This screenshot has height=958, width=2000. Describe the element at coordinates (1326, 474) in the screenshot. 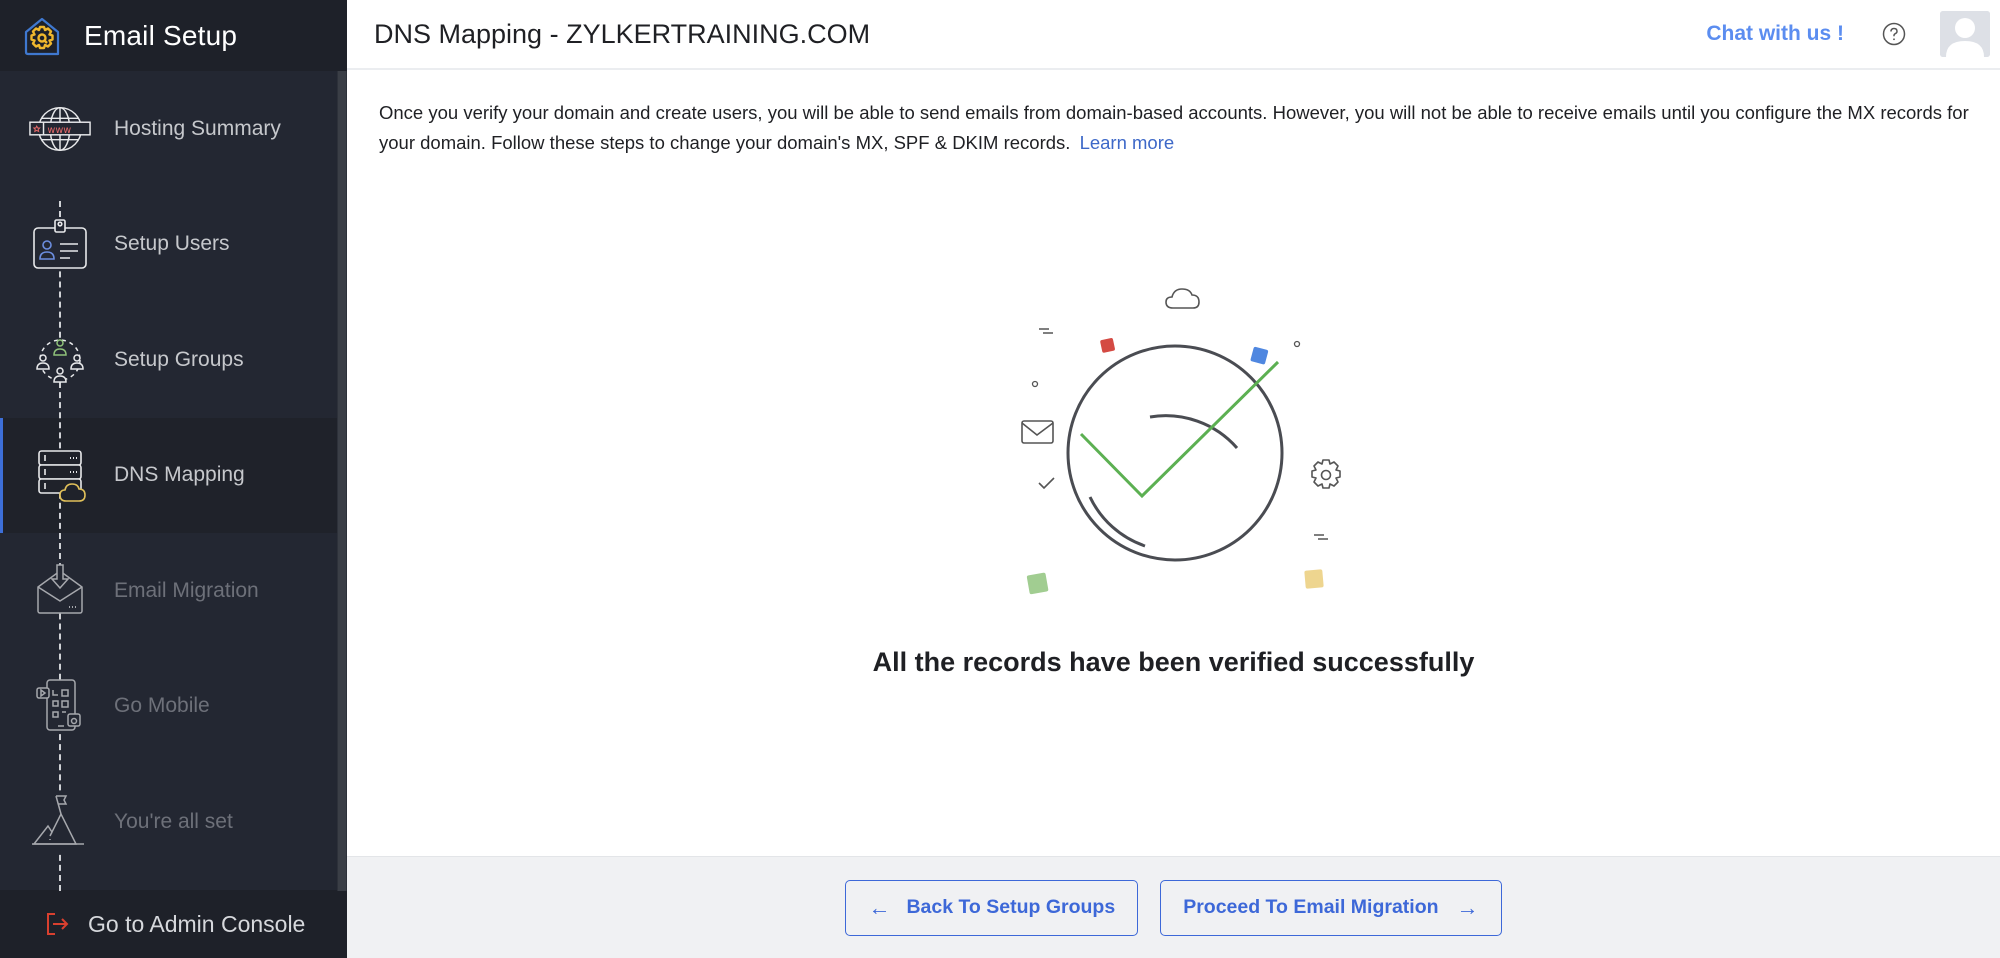

I see `gear-icon` at that location.